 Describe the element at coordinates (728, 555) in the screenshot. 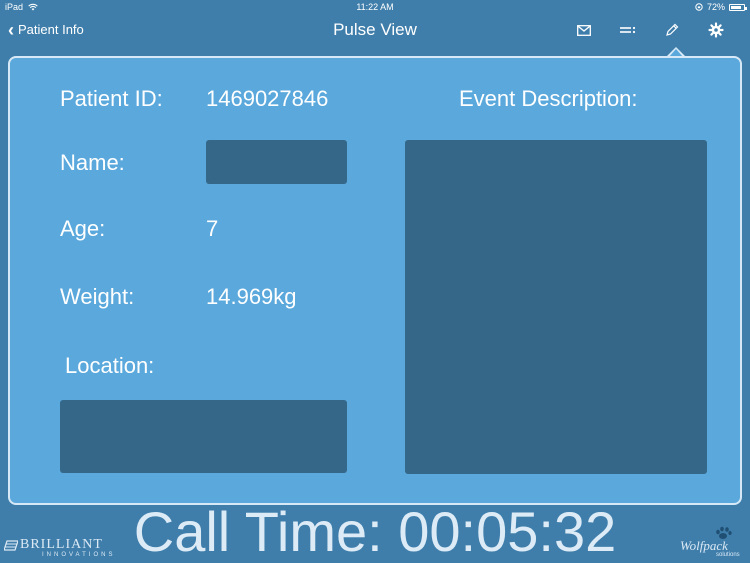

I see `solutions-logo-text: solutions` at that location.